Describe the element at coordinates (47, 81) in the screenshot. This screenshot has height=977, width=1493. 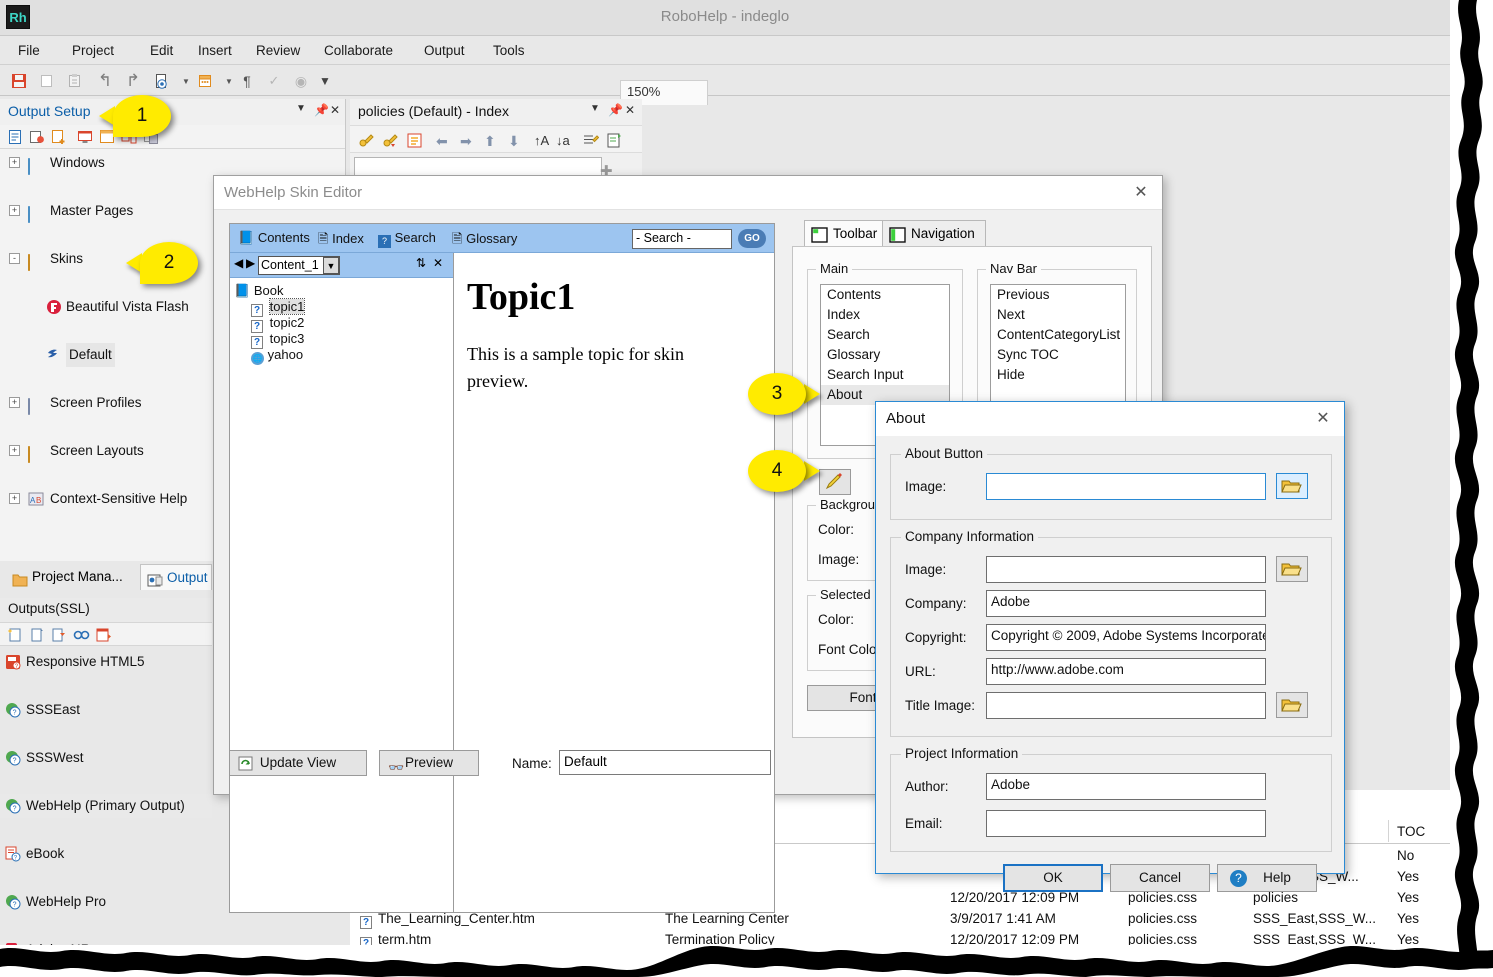
I see `copy-icon` at that location.